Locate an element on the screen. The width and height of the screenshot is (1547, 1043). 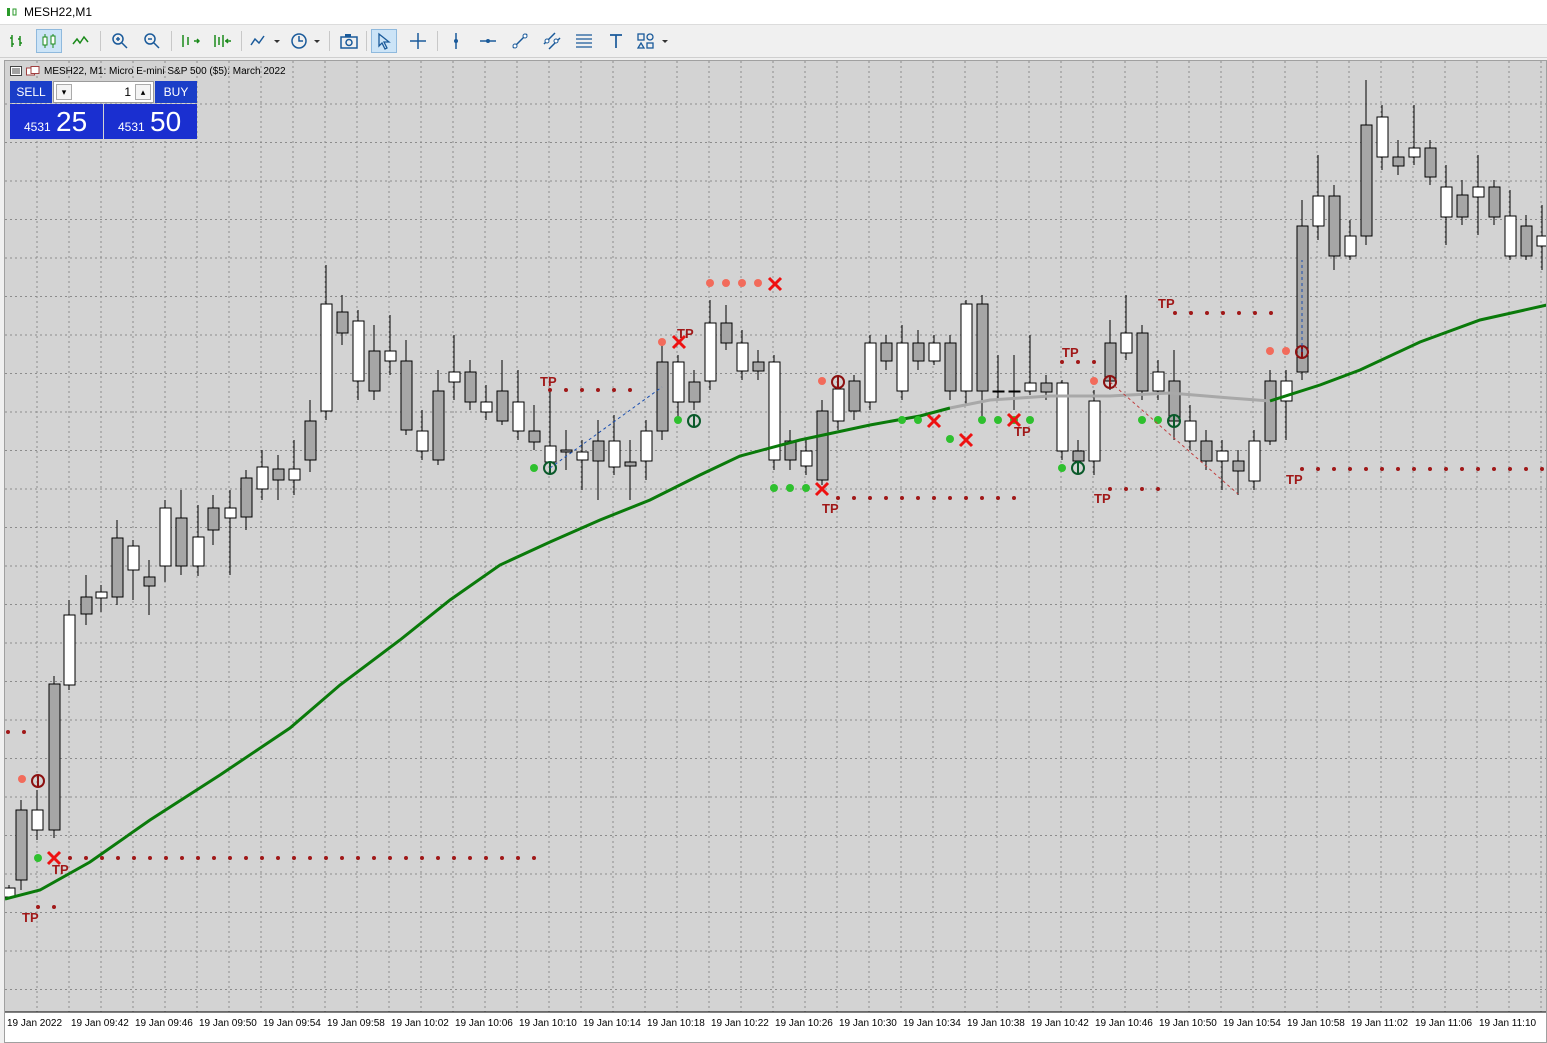
channel-icon is located at coordinates (552, 41).